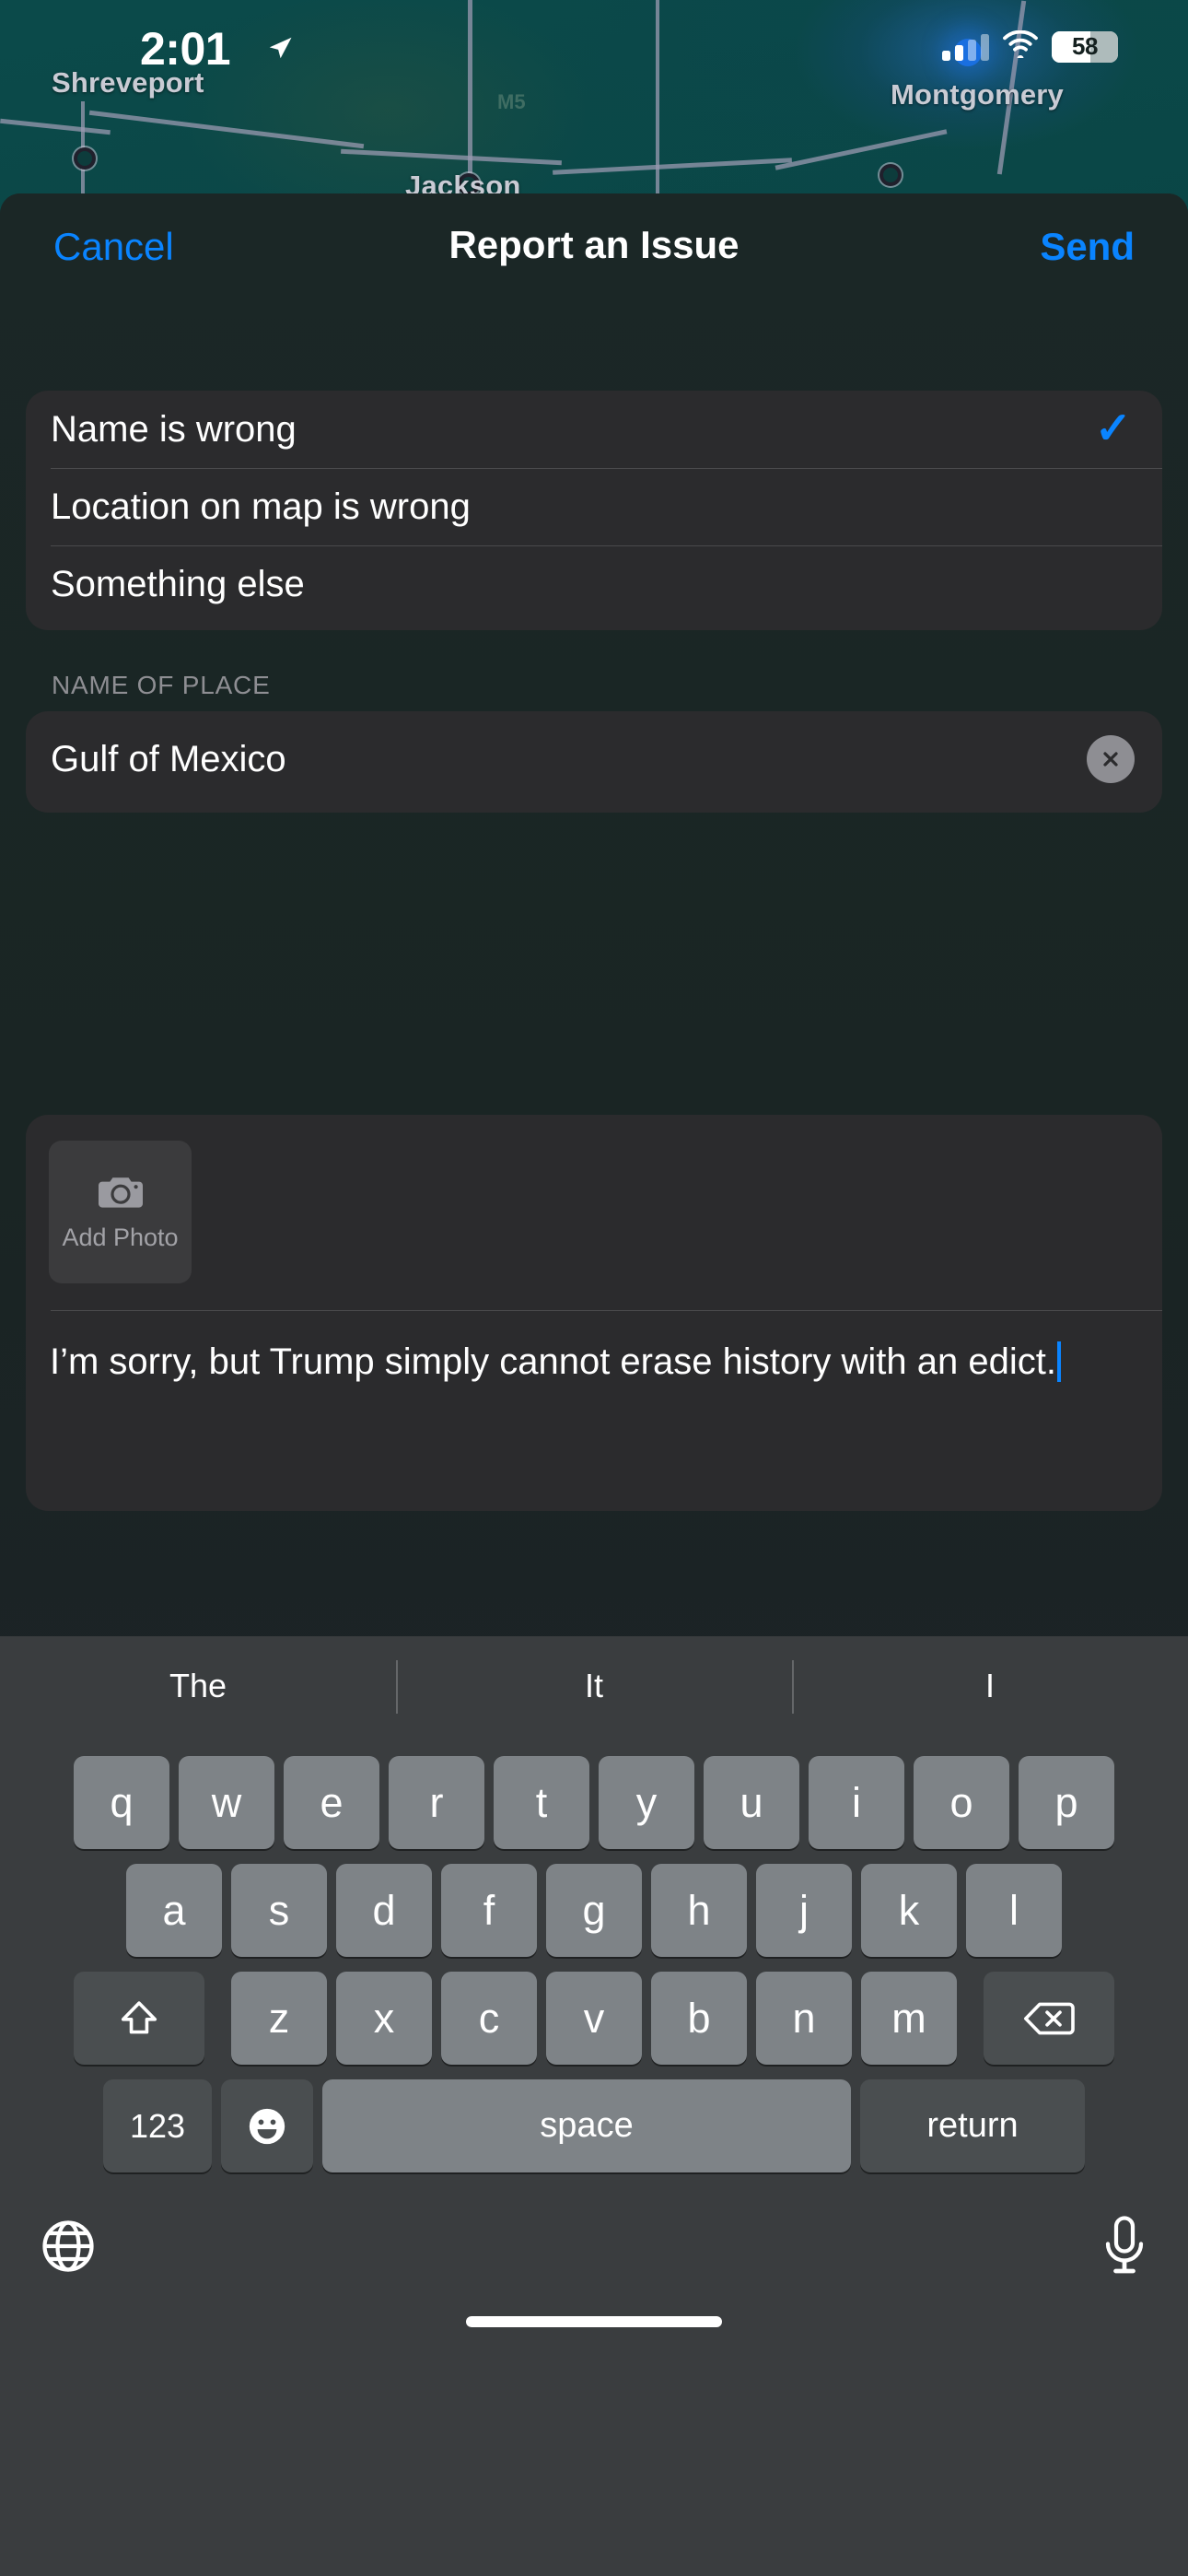  I want to click on emoji-smiley-icon, so click(267, 2125).